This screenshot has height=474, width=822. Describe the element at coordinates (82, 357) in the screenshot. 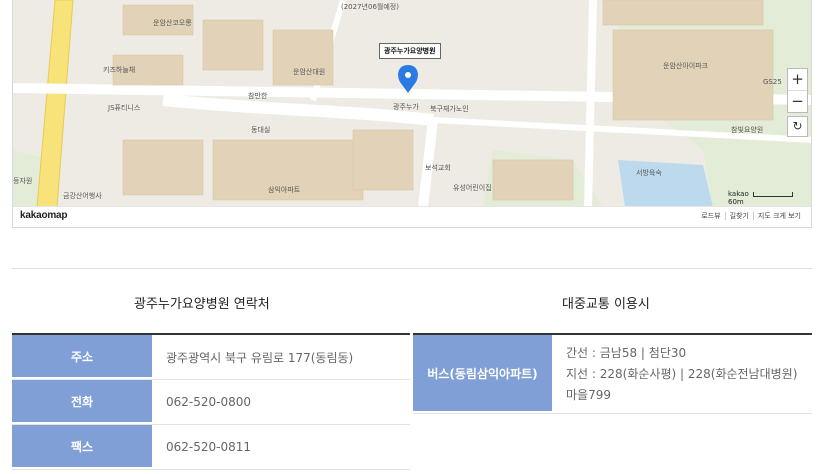

I see `address-label: 주소` at that location.